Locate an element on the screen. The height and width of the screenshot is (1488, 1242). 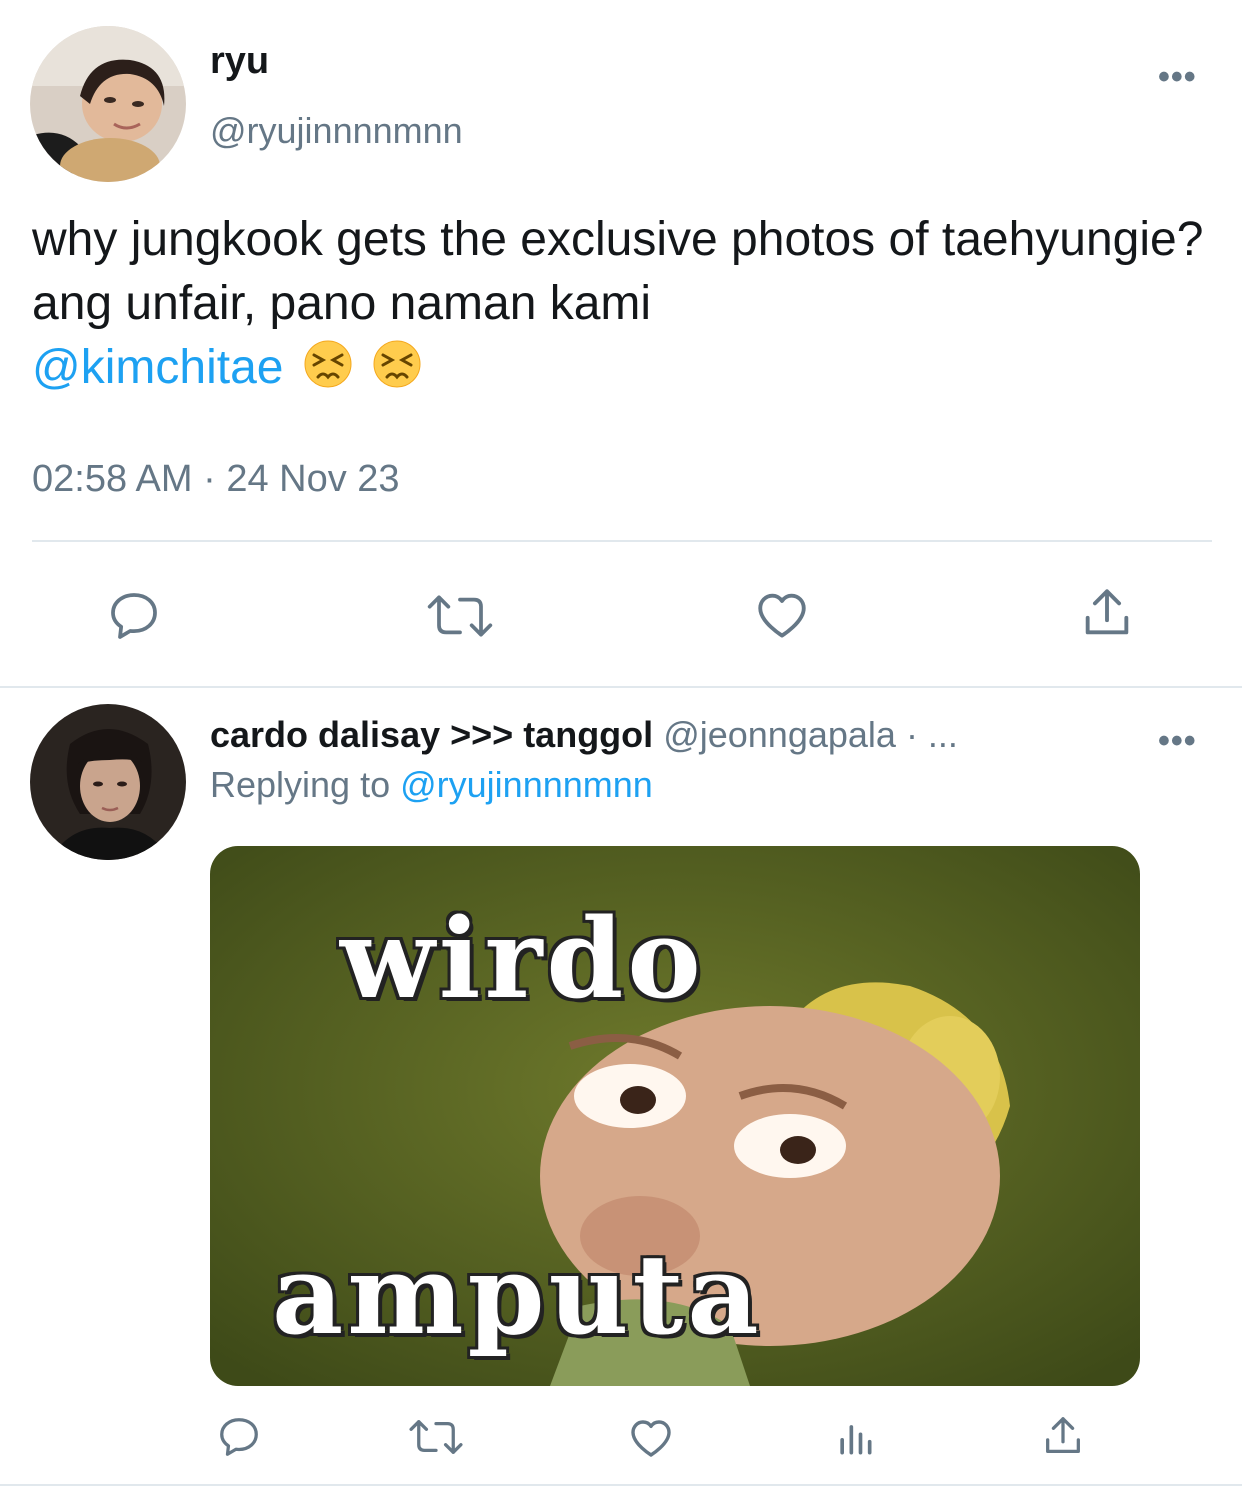
reply-display-name: cardo dalisay >>> tanggol is located at coordinates (431, 734).